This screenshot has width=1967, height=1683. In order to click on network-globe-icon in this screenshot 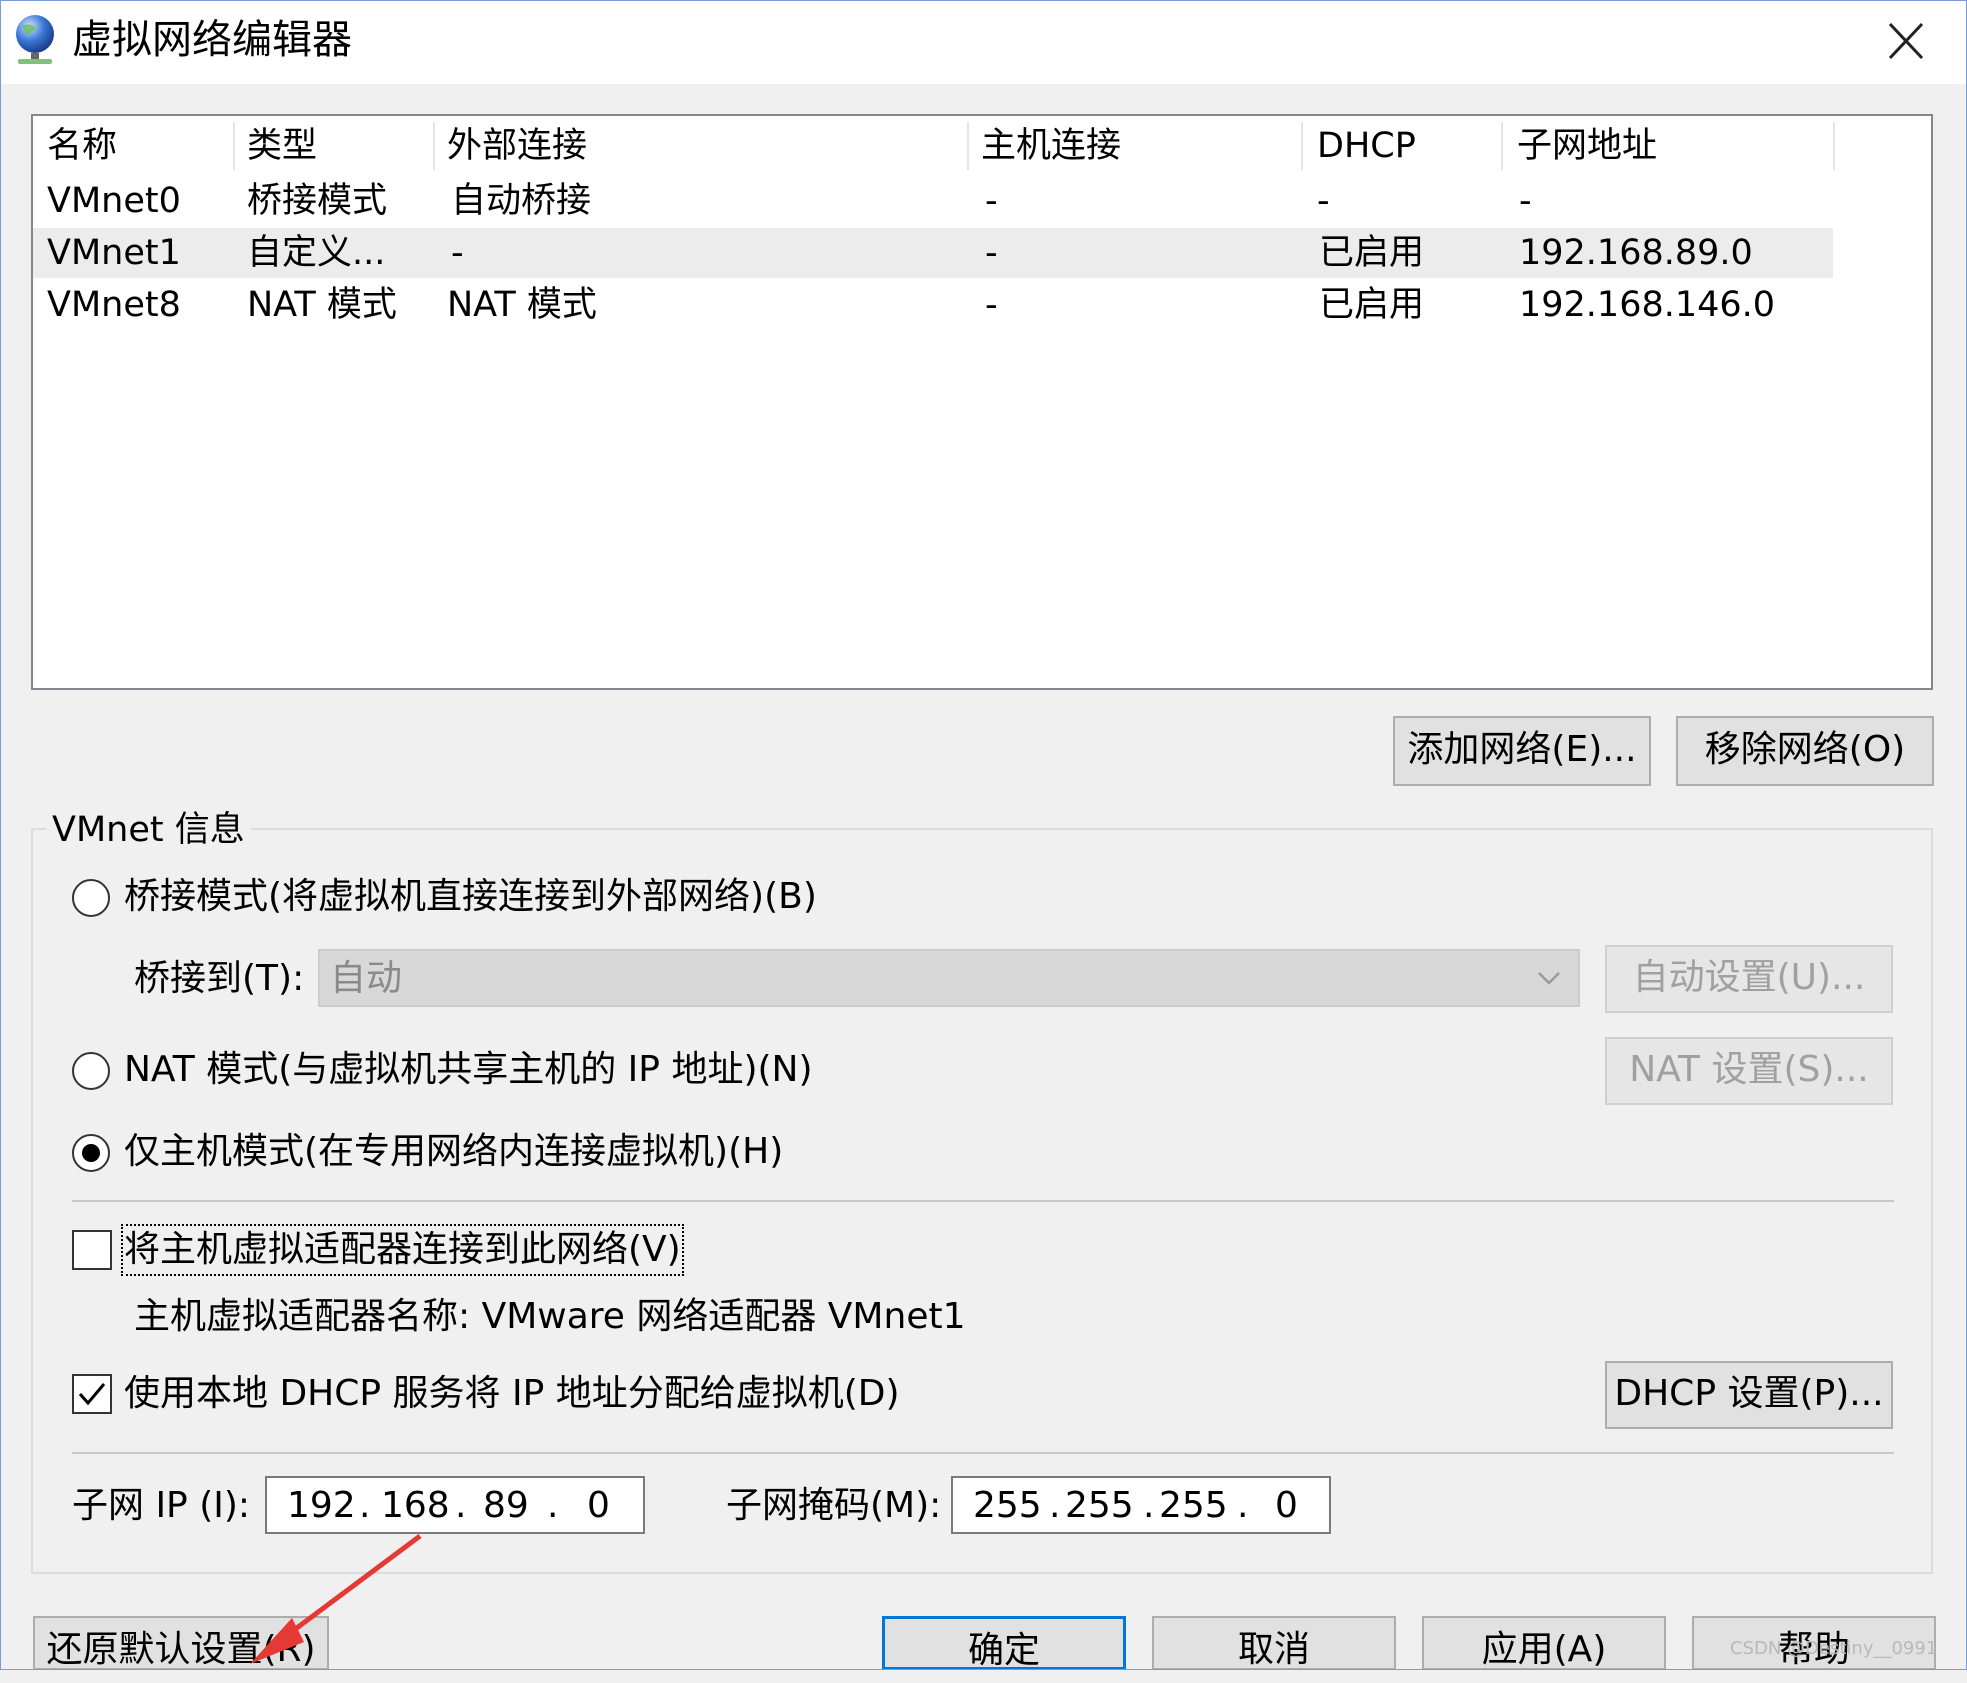, I will do `click(35, 39)`.